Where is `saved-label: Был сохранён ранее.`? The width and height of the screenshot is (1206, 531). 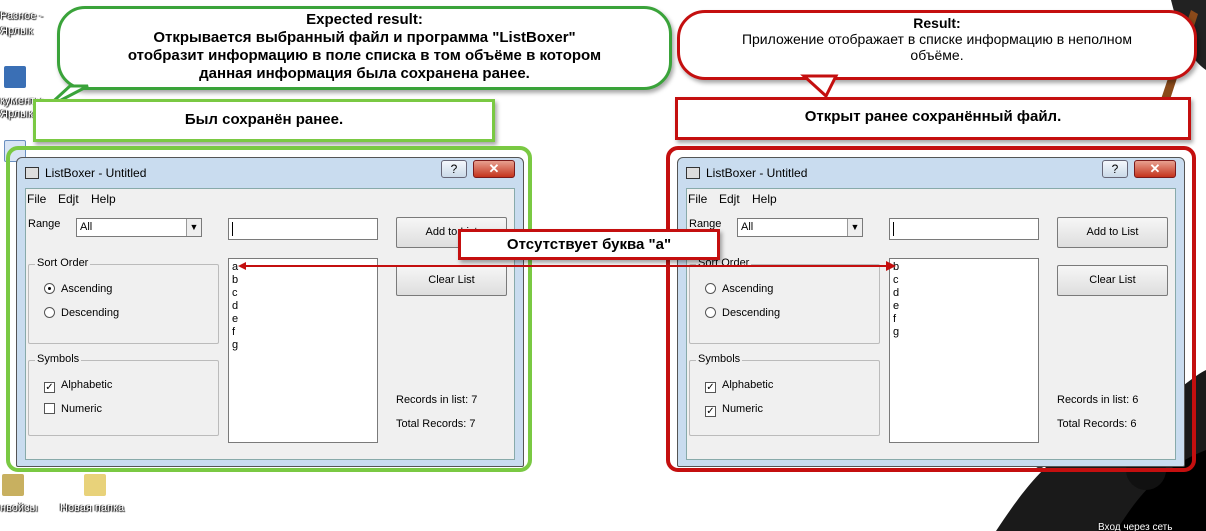 saved-label: Был сохранён ранее. is located at coordinates (264, 120).